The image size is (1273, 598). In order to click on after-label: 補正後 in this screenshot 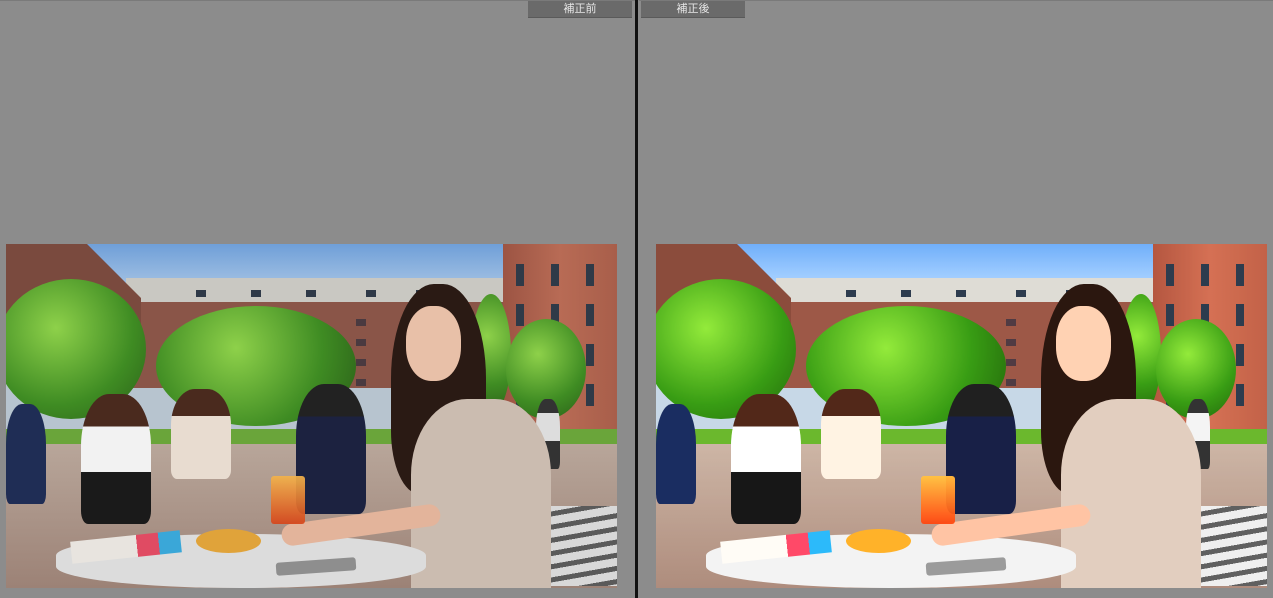, I will do `click(693, 9)`.